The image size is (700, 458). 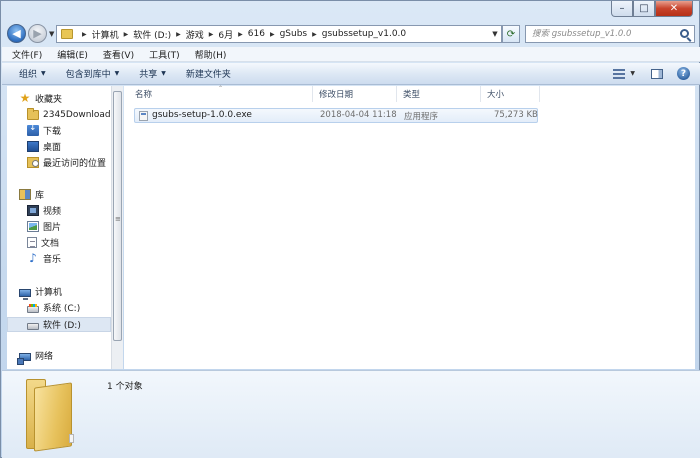 I want to click on minimize-button: –, so click(x=622, y=9).